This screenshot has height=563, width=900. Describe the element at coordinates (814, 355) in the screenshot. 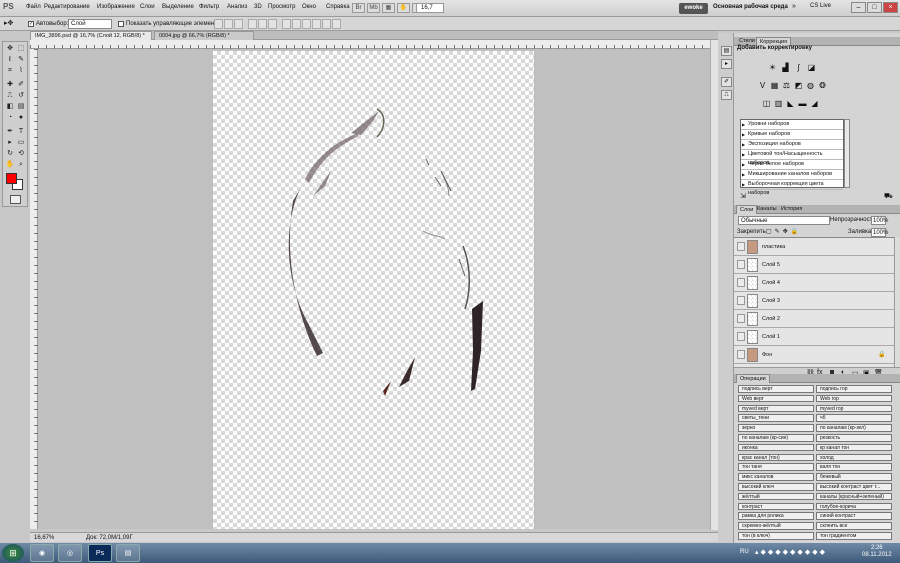

I see `layer-row: Фон 🔒` at that location.